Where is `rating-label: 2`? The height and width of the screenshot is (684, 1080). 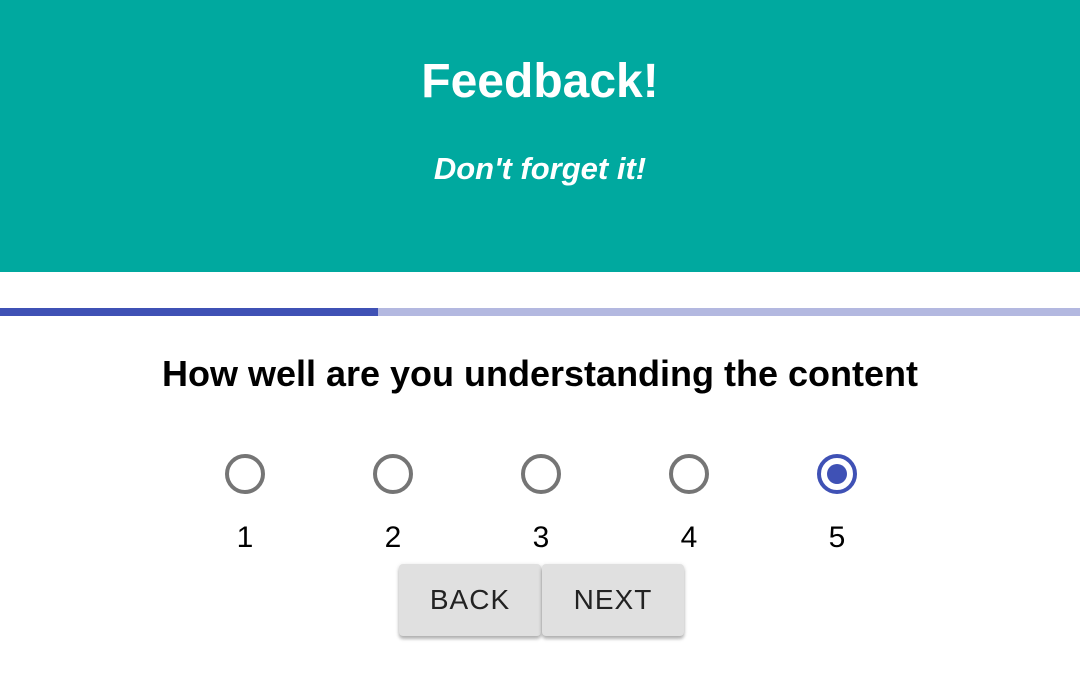
rating-label: 2 is located at coordinates (393, 537).